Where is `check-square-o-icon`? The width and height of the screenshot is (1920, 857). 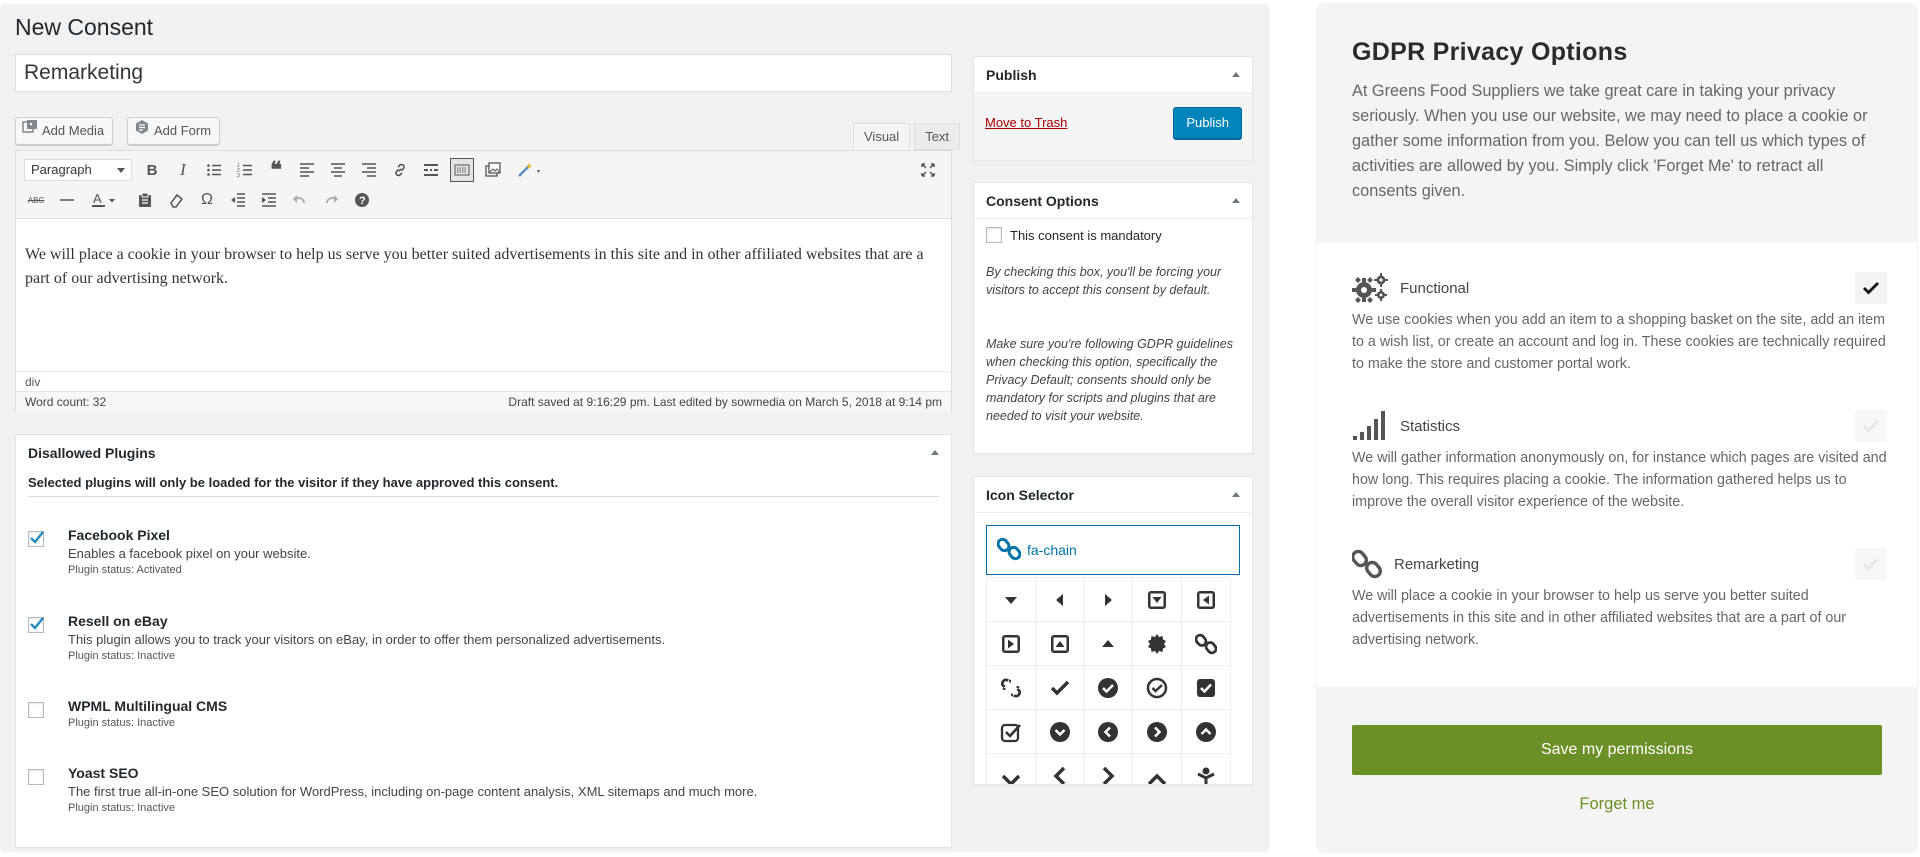 check-square-o-icon is located at coordinates (1011, 732).